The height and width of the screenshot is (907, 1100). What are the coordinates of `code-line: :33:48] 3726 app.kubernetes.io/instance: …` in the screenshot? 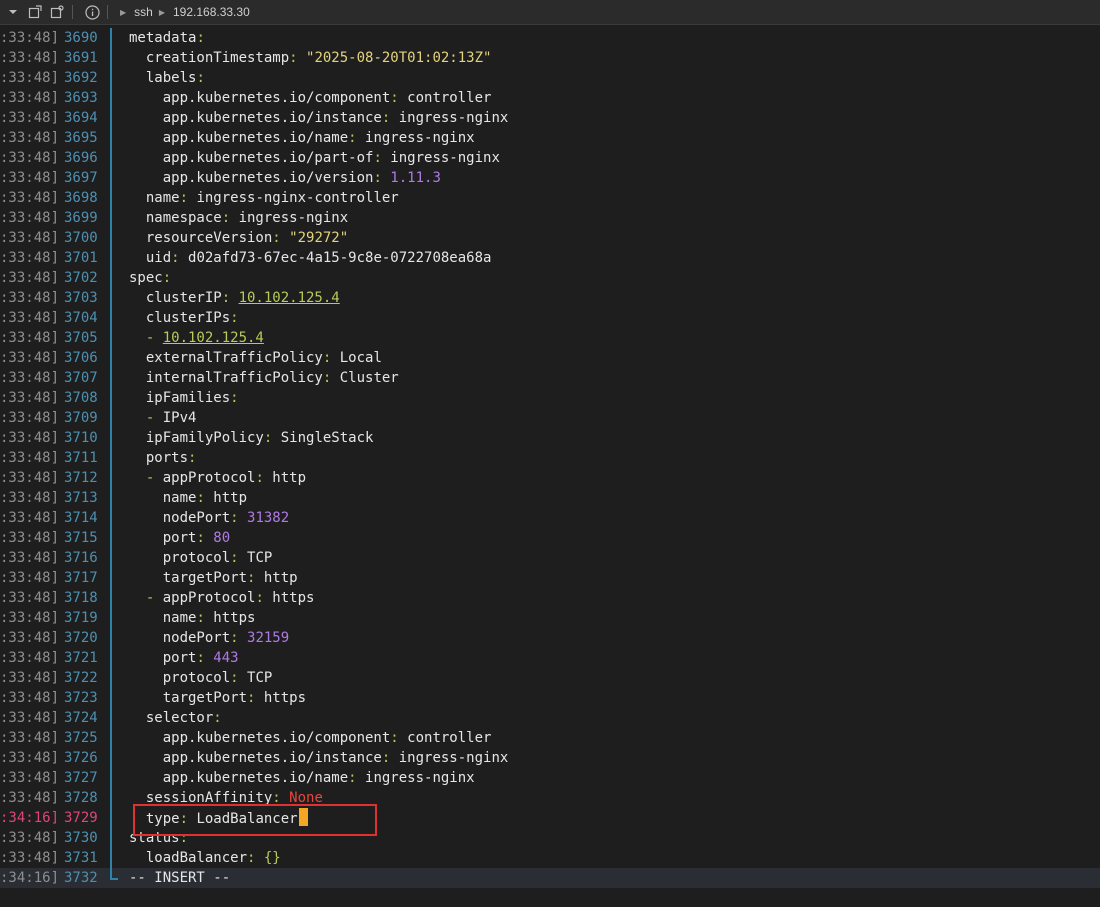 It's located at (550, 758).